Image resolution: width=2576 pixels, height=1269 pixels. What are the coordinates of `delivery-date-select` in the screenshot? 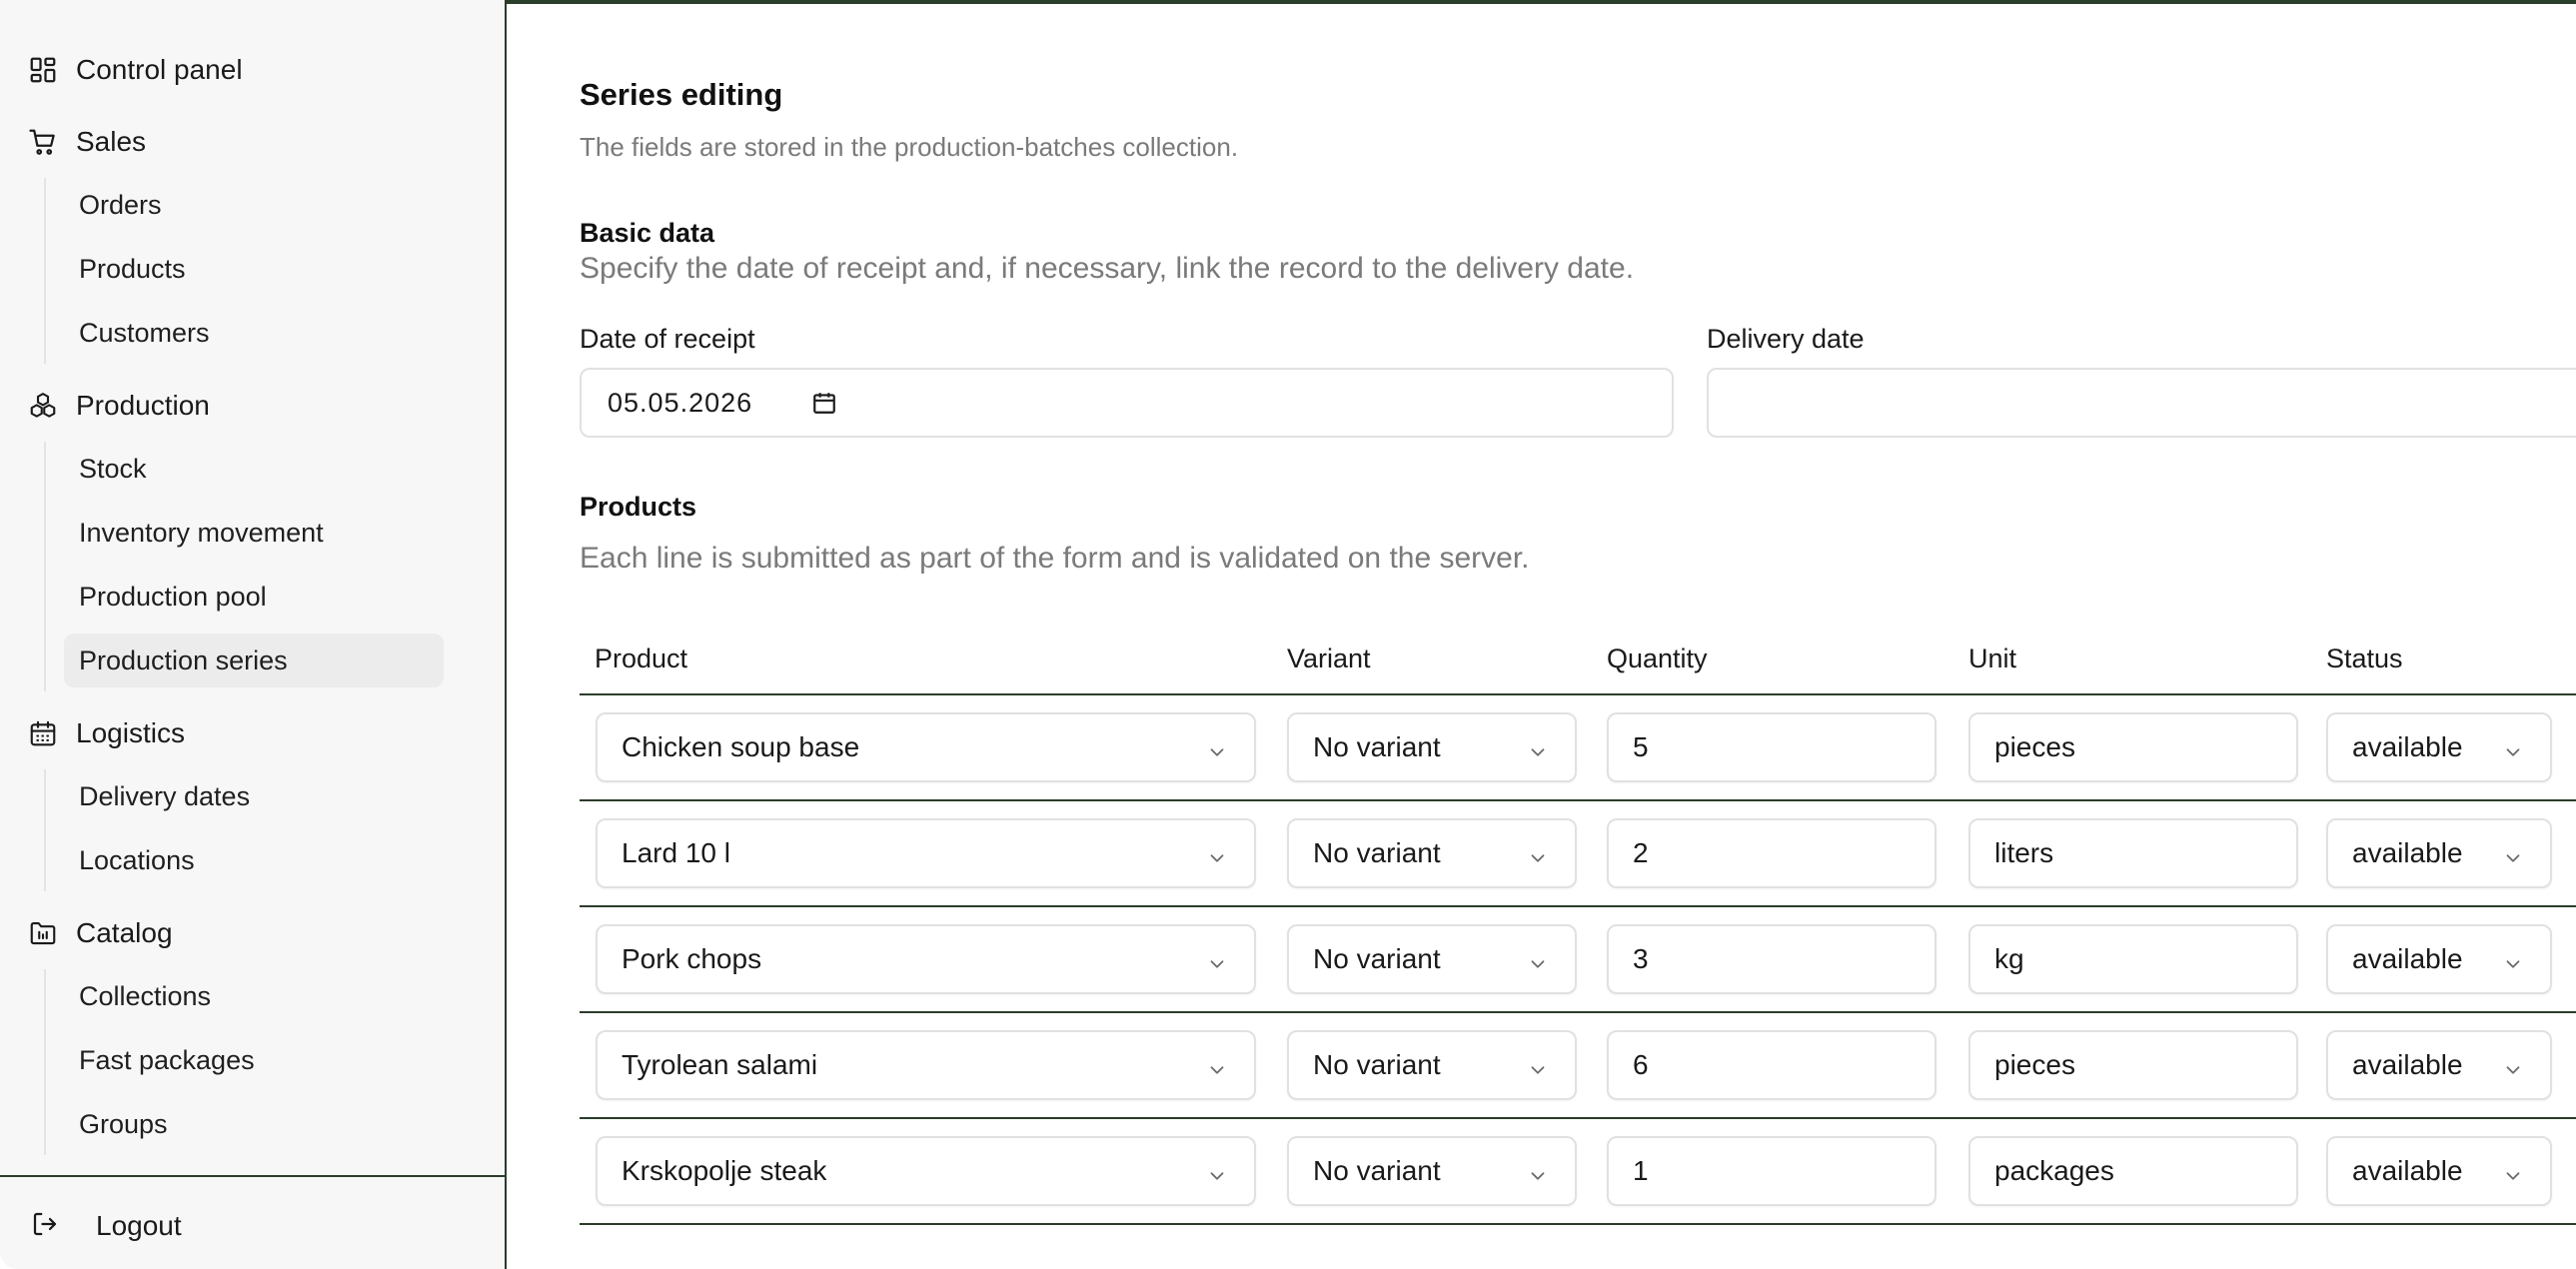 It's located at (2141, 403).